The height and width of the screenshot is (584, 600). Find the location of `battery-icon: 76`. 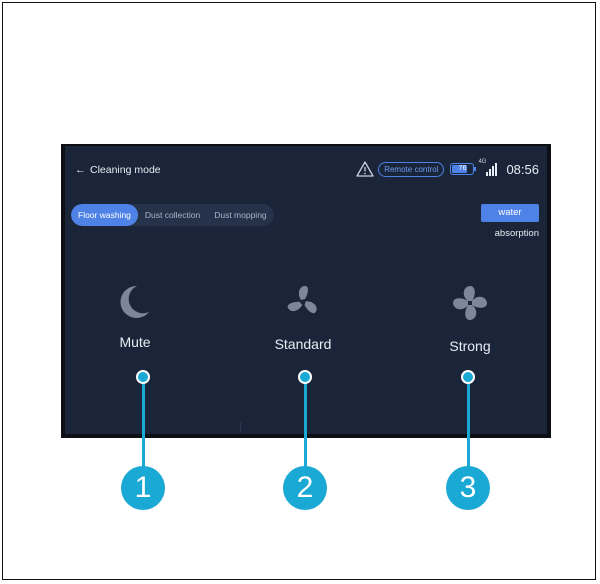

battery-icon: 76 is located at coordinates (463, 169).